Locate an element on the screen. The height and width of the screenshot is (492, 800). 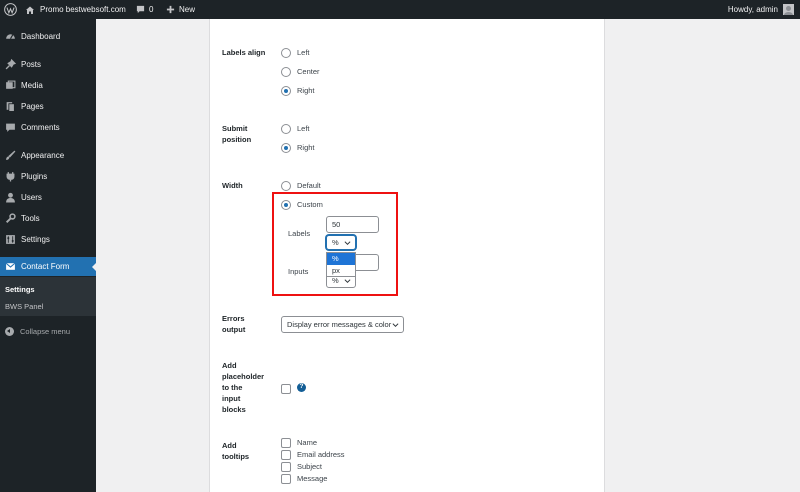
collapse-menu-button: Collapse menu is located at coordinates (48, 331).